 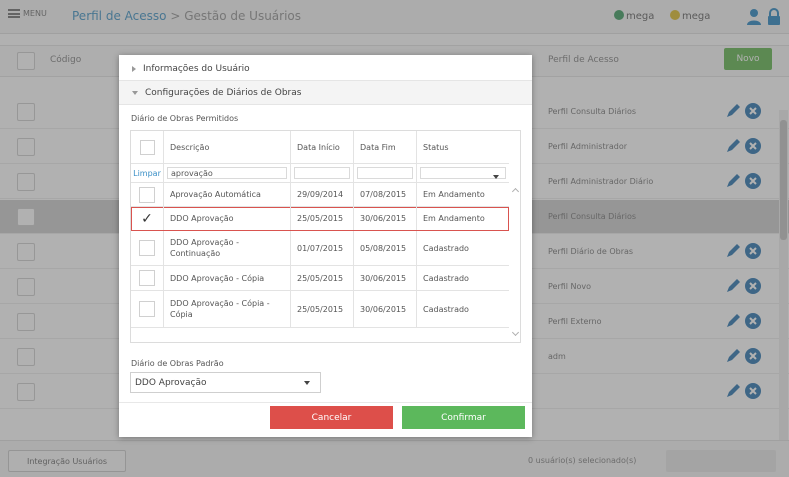 I want to click on column-header-data-inicio: Data Início, so click(x=322, y=147).